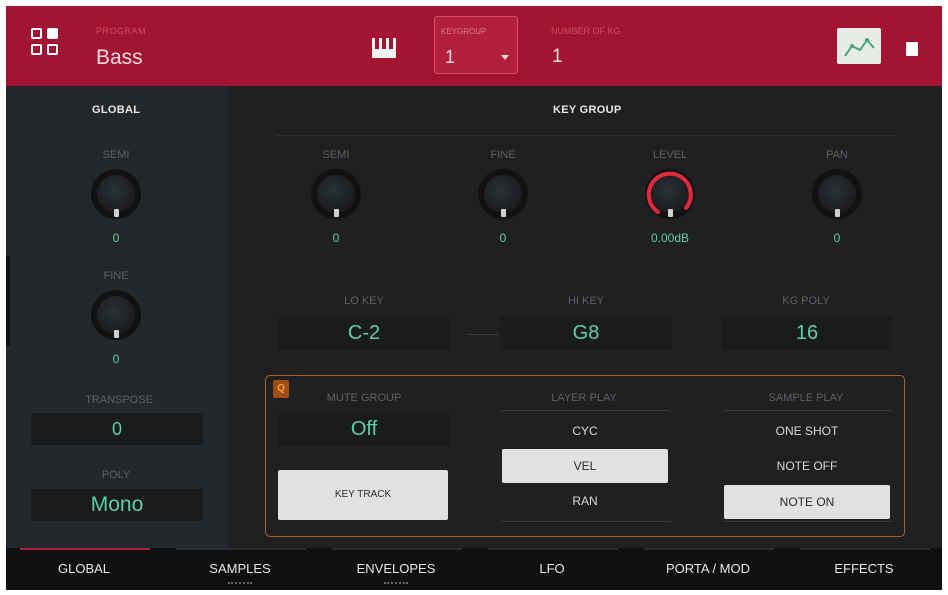  Describe the element at coordinates (45, 42) in the screenshot. I see `grid-icon` at that location.